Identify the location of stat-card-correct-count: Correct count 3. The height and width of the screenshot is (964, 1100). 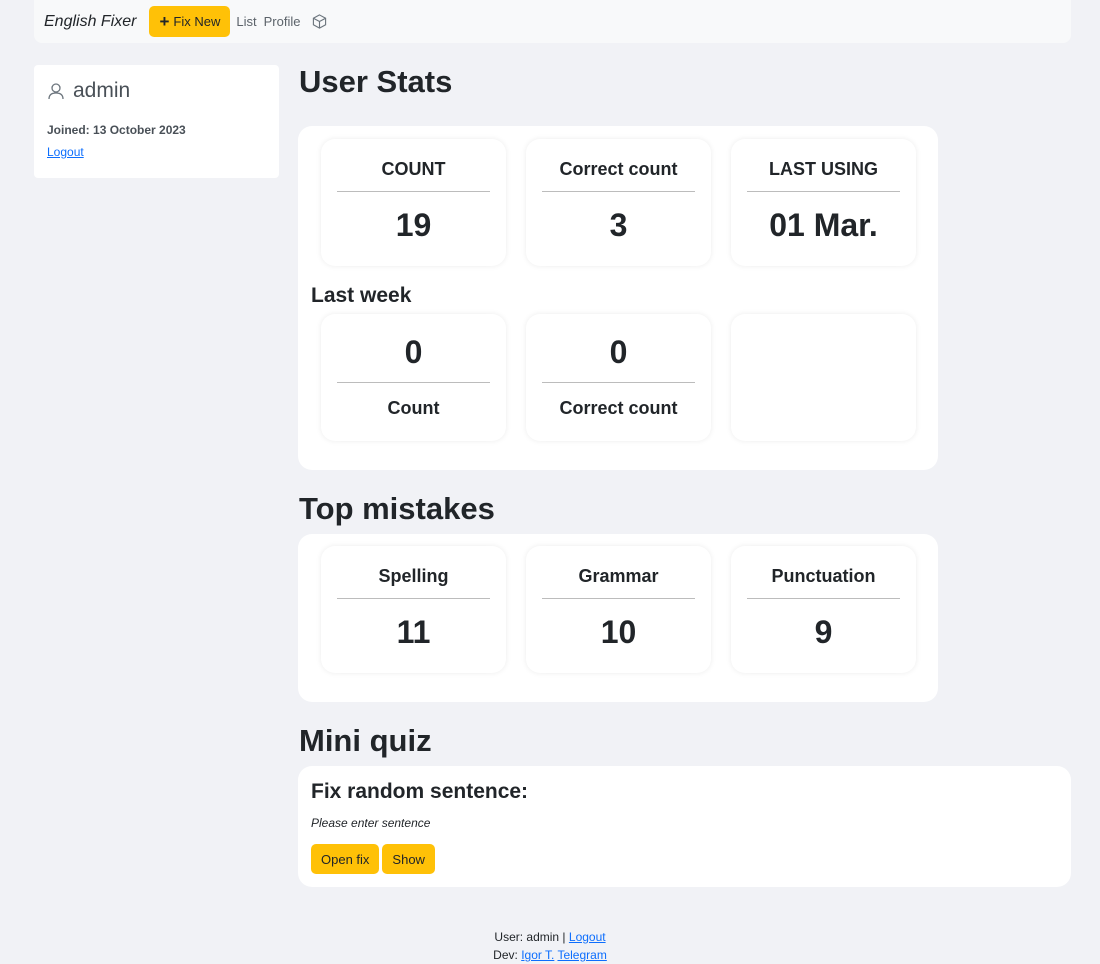
(618, 202).